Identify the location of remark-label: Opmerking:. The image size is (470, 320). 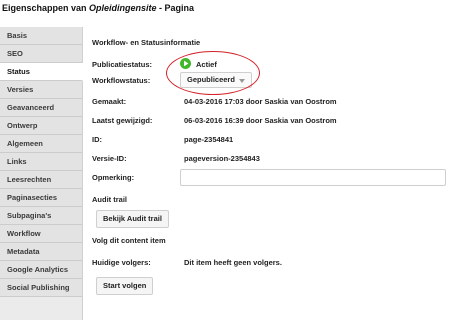
(113, 177).